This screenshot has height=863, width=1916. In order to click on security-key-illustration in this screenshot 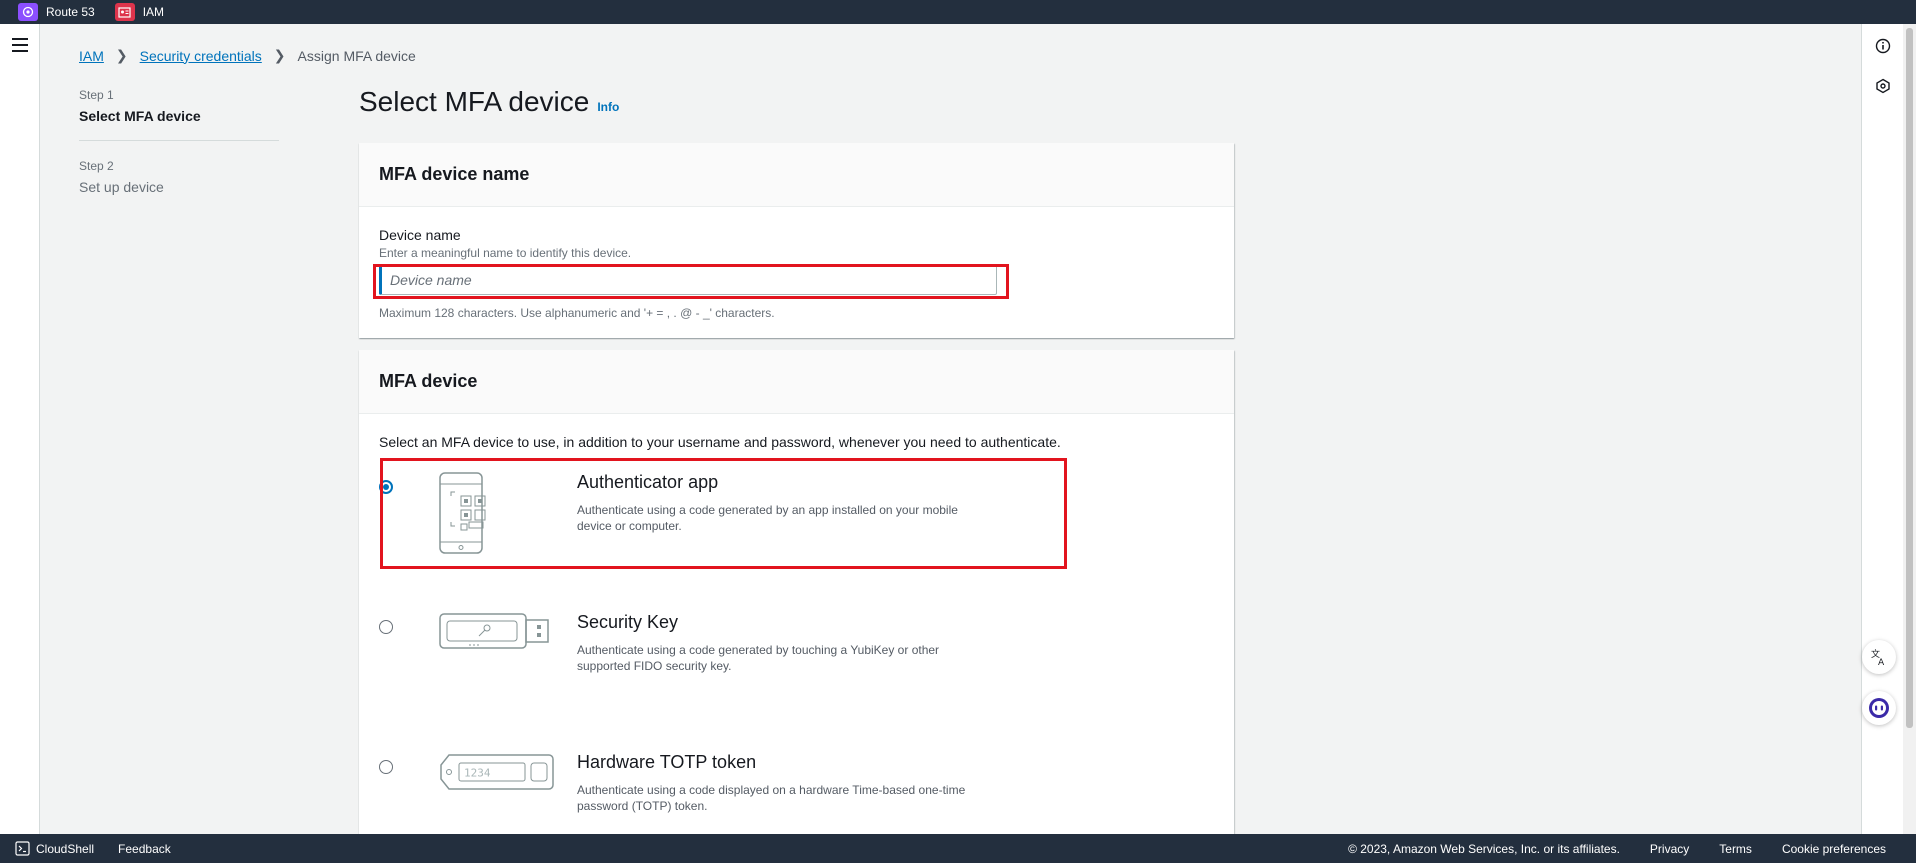, I will do `click(495, 634)`.